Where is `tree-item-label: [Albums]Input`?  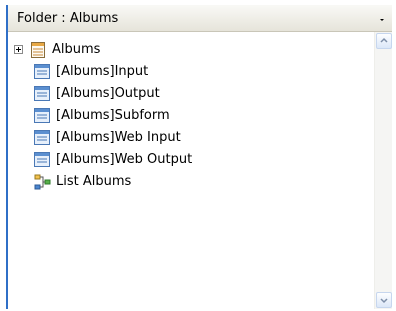
tree-item-label: [Albums]Input is located at coordinates (102, 71).